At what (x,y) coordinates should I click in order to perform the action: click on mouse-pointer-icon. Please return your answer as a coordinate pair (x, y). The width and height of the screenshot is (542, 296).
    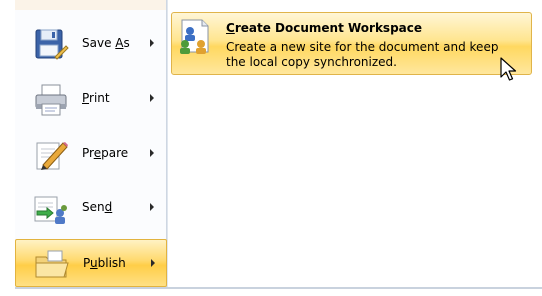
    Looking at the image, I should click on (508, 69).